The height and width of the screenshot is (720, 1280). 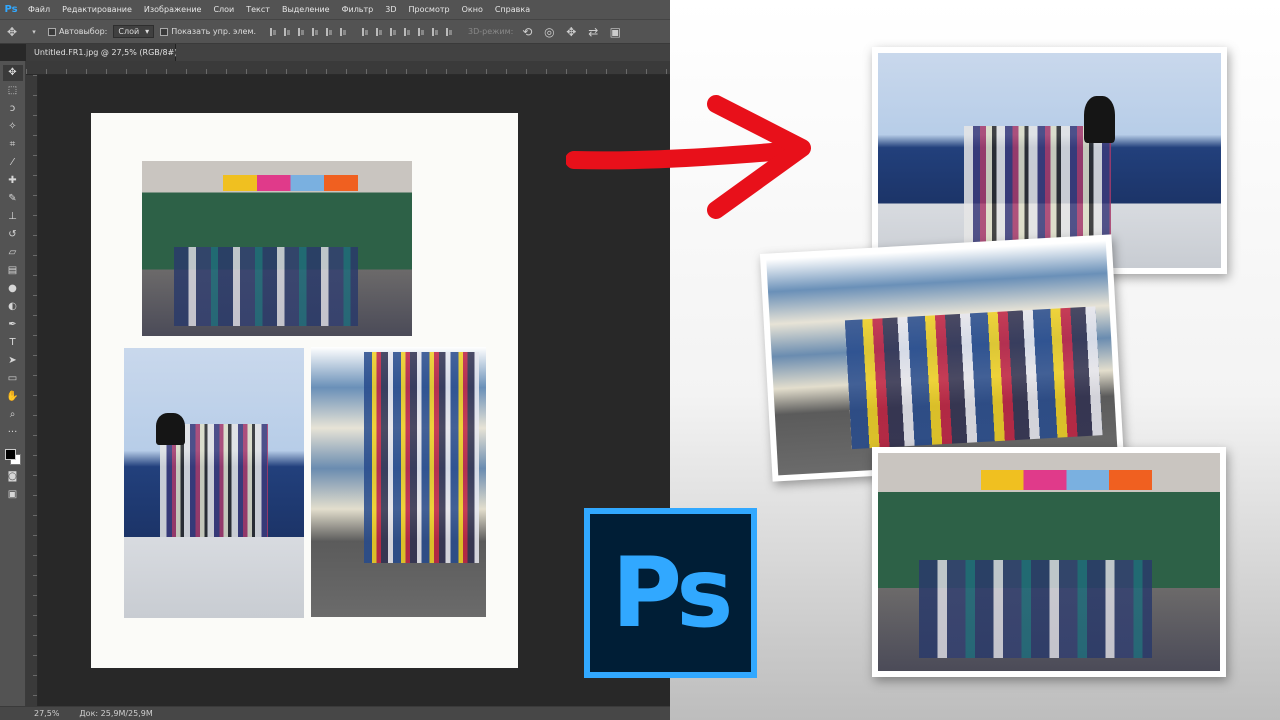 What do you see at coordinates (449, 32) in the screenshot?
I see `auto-align-icon` at bounding box center [449, 32].